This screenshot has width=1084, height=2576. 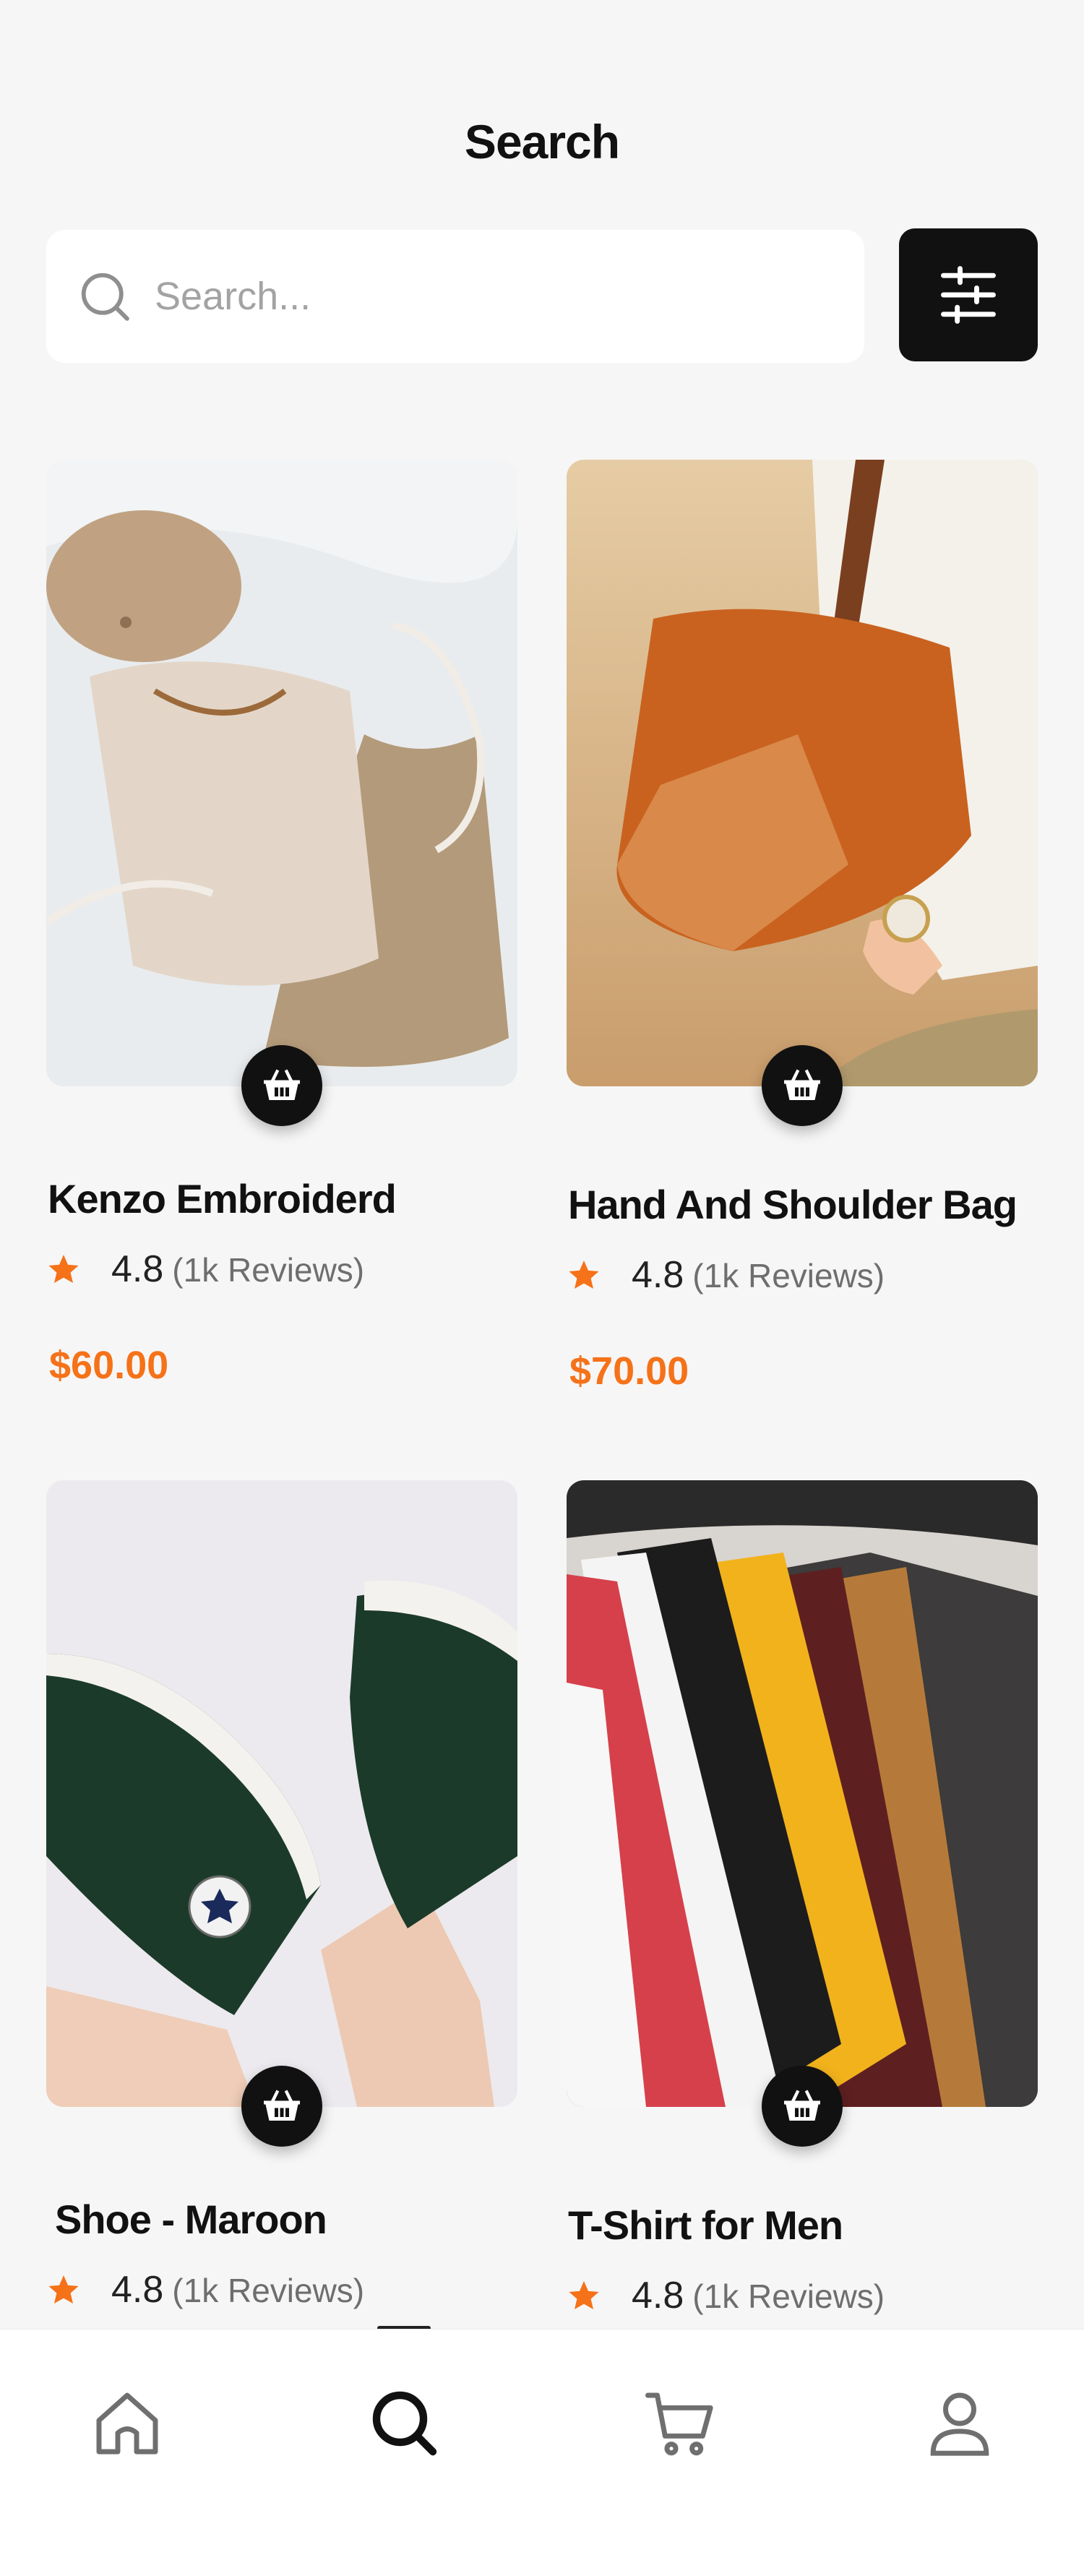 I want to click on product-card: Shoe - Maroon 4.8 (1k Reviews), so click(x=281, y=1896).